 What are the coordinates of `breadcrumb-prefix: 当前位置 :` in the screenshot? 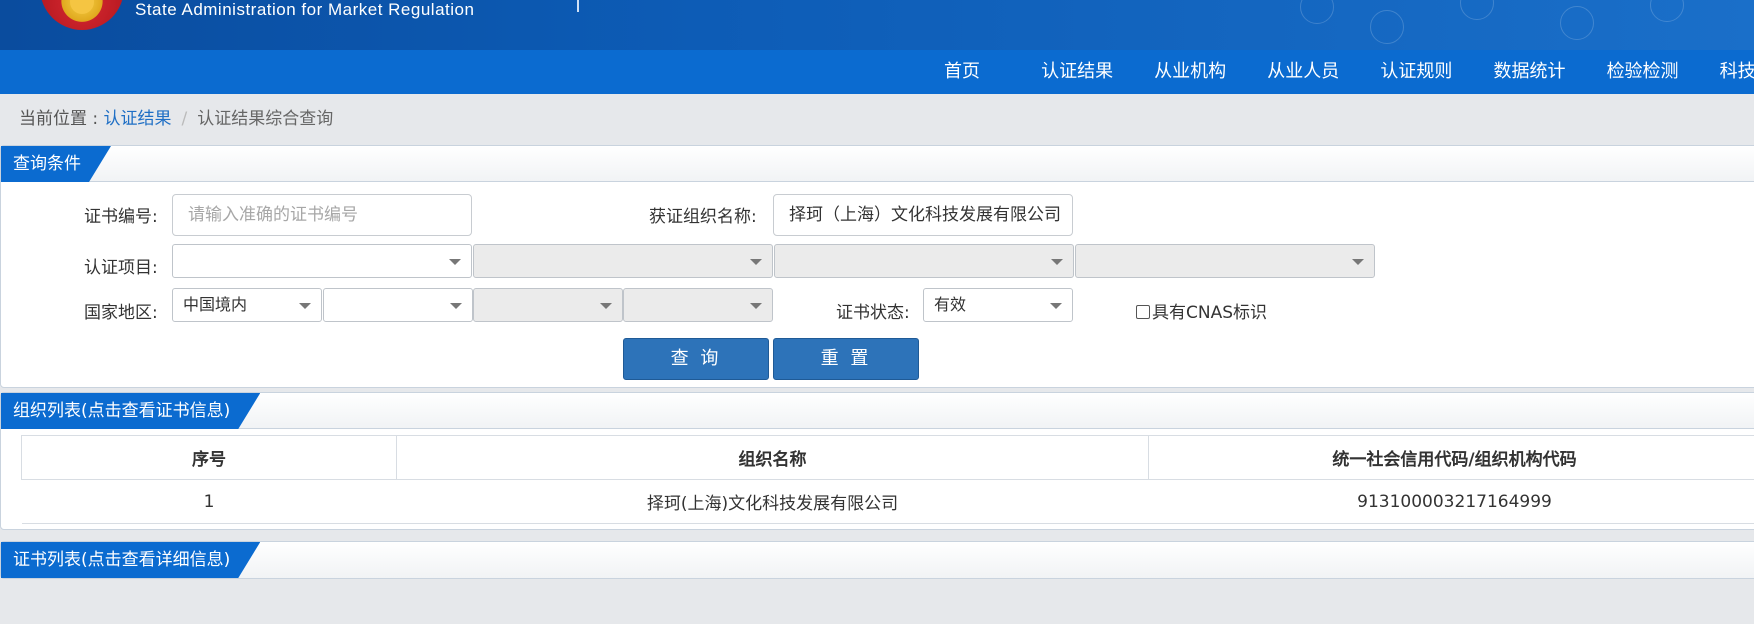 It's located at (61, 119).